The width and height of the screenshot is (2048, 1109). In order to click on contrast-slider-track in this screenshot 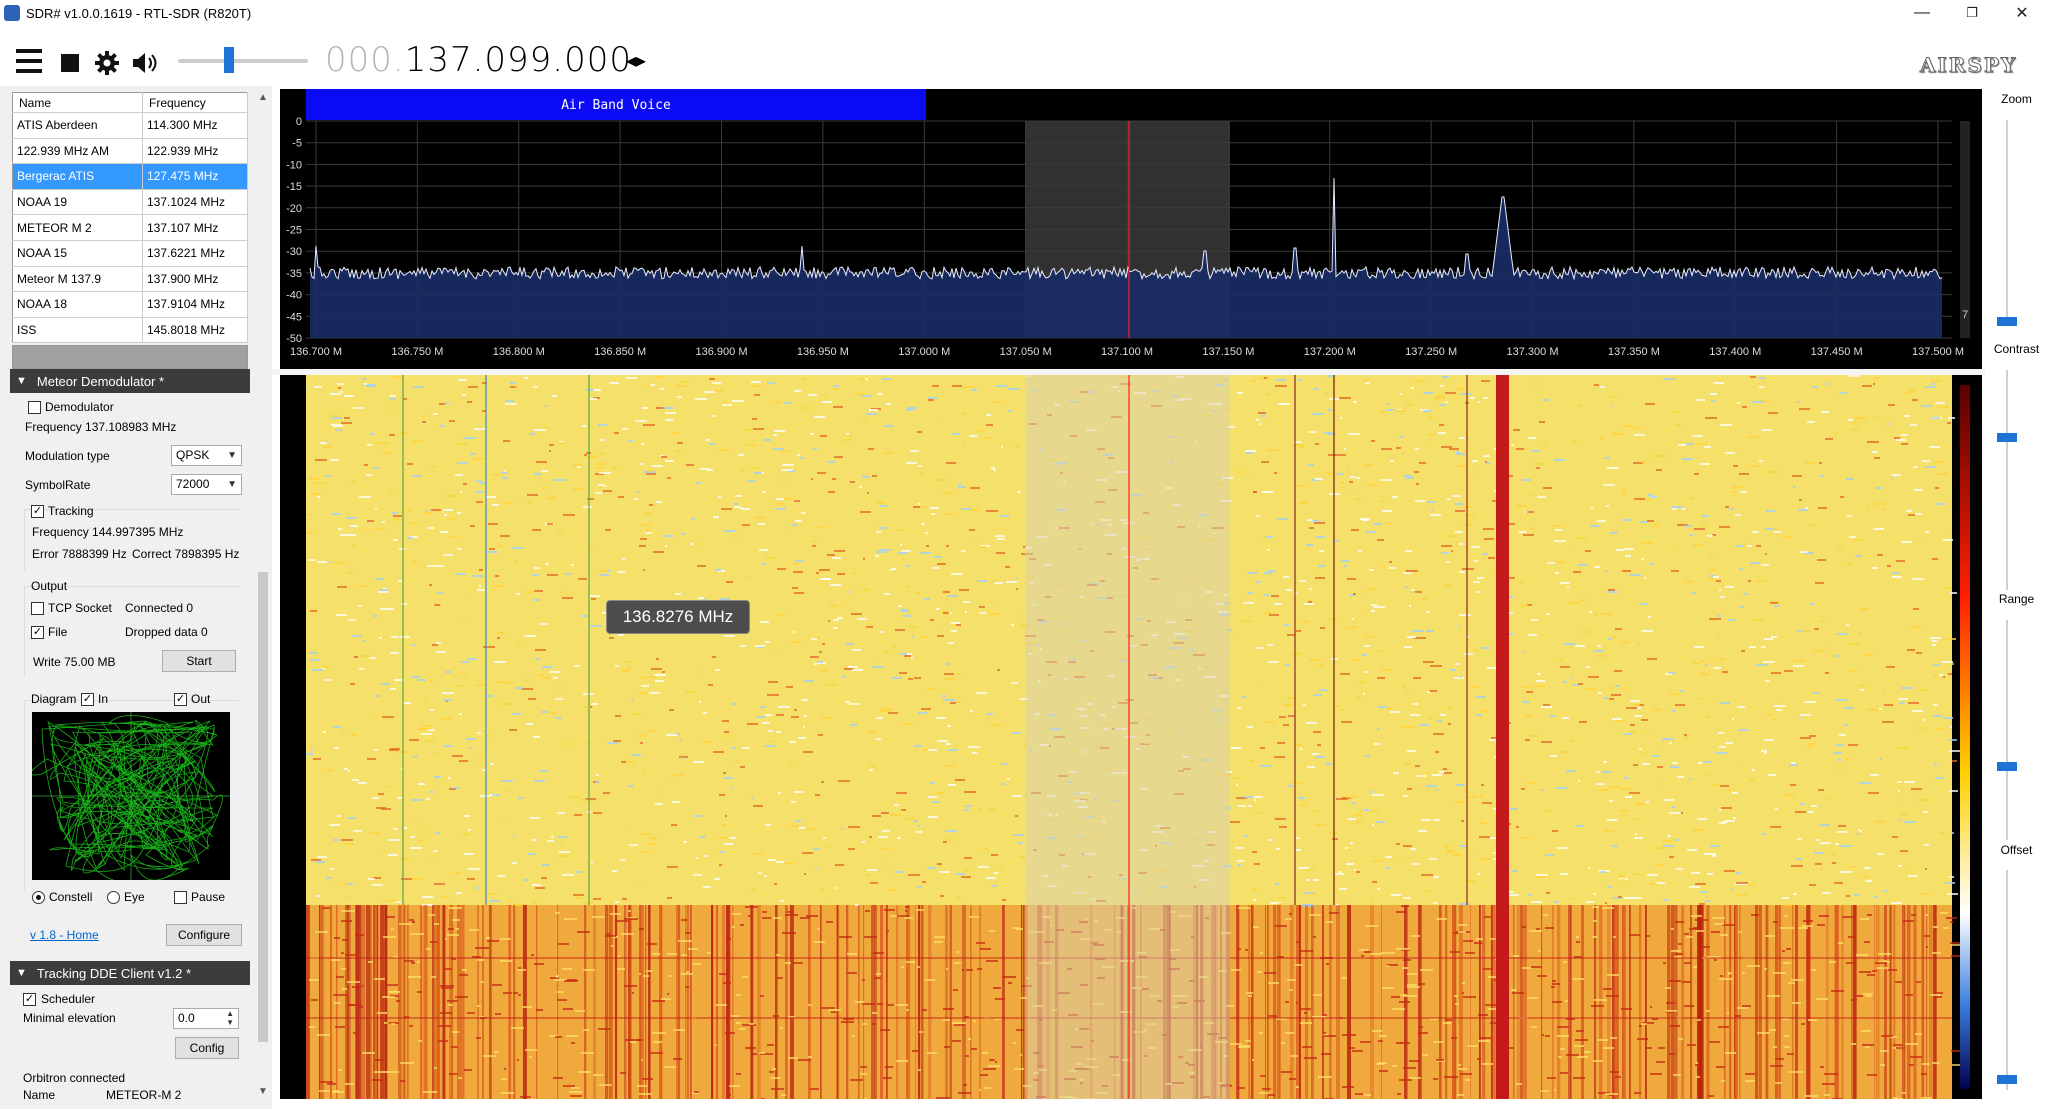, I will do `click(2007, 480)`.